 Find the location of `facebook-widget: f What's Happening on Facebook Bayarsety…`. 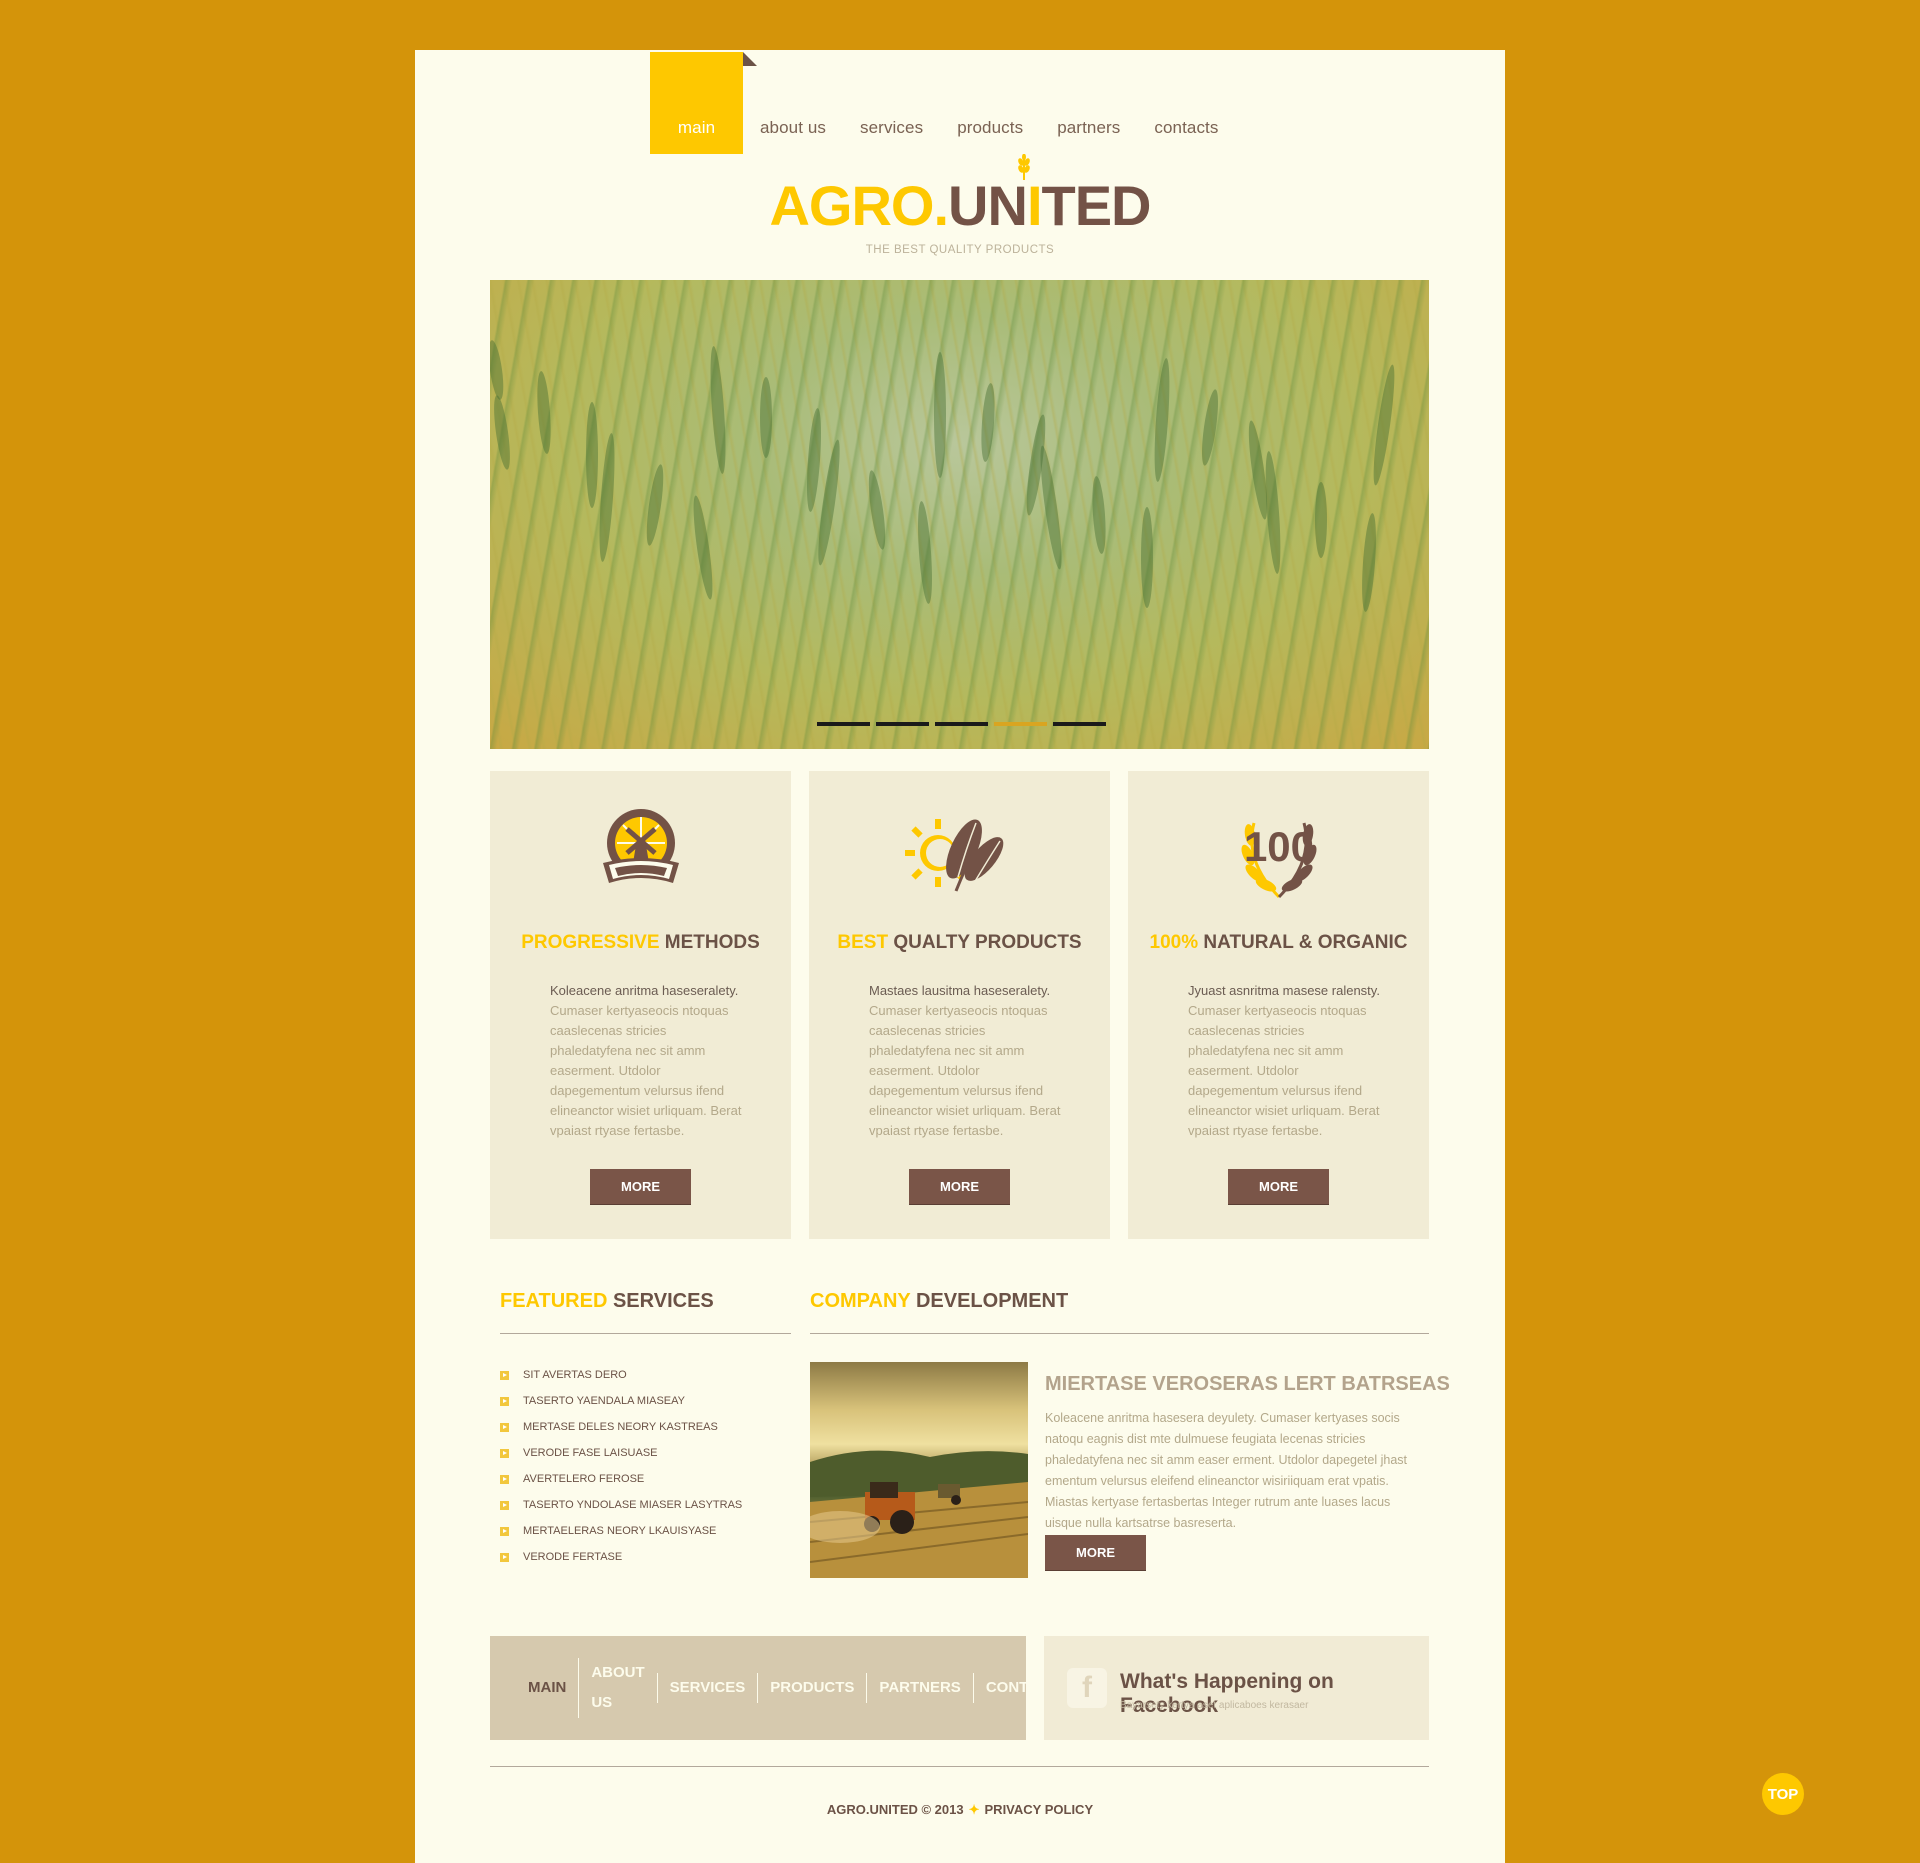

facebook-widget: f What's Happening on Facebook Bayarsety… is located at coordinates (1236, 1688).